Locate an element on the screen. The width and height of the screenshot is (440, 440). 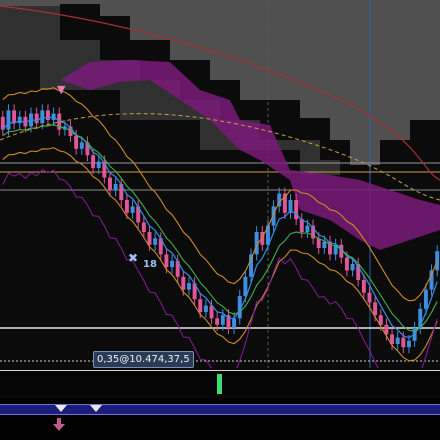
signal-pane is located at coordinates (220, 419).